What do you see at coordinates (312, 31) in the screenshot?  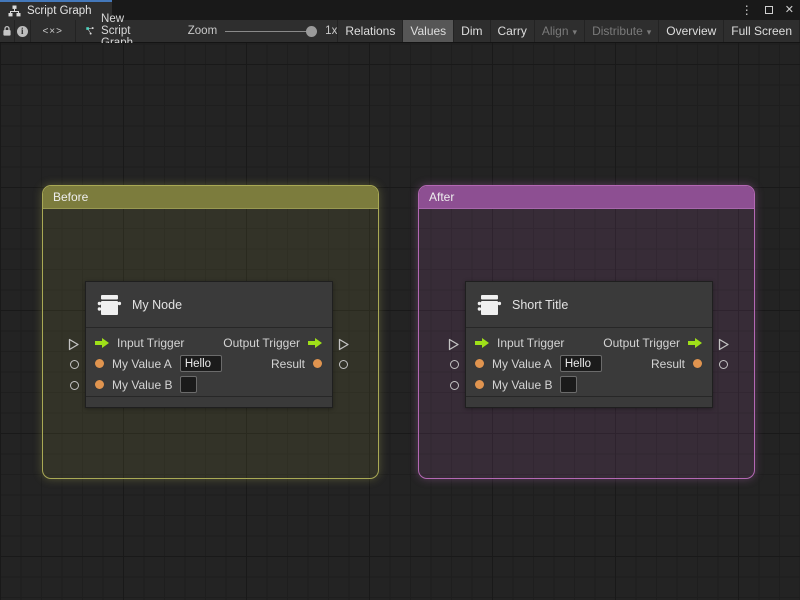 I see `zoom-slider-handle` at bounding box center [312, 31].